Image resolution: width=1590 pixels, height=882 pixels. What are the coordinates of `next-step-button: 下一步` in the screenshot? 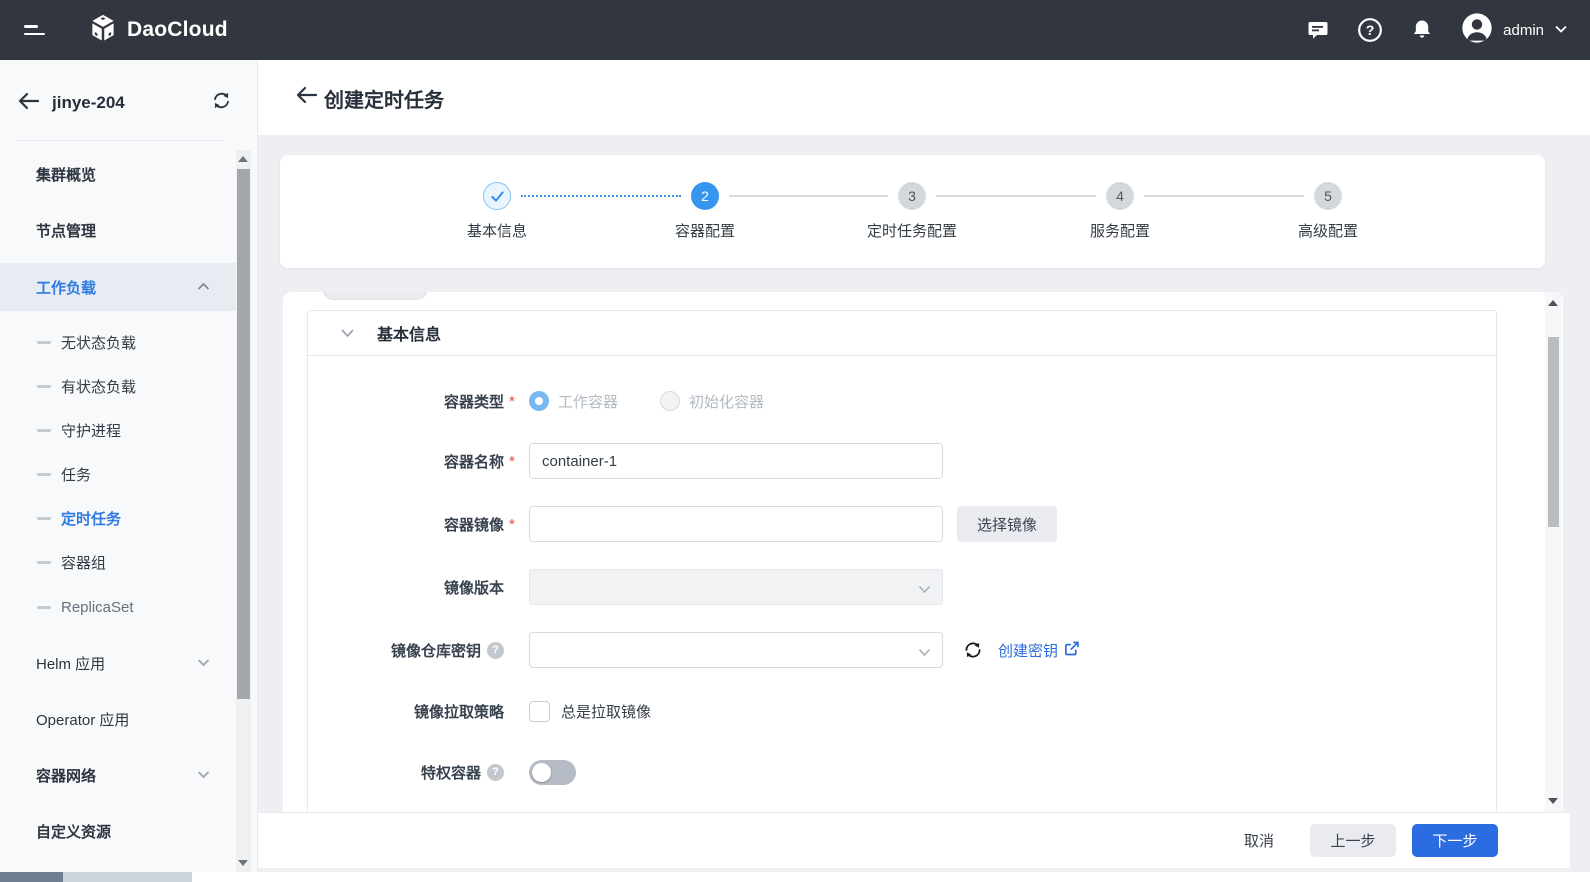 It's located at (1455, 840).